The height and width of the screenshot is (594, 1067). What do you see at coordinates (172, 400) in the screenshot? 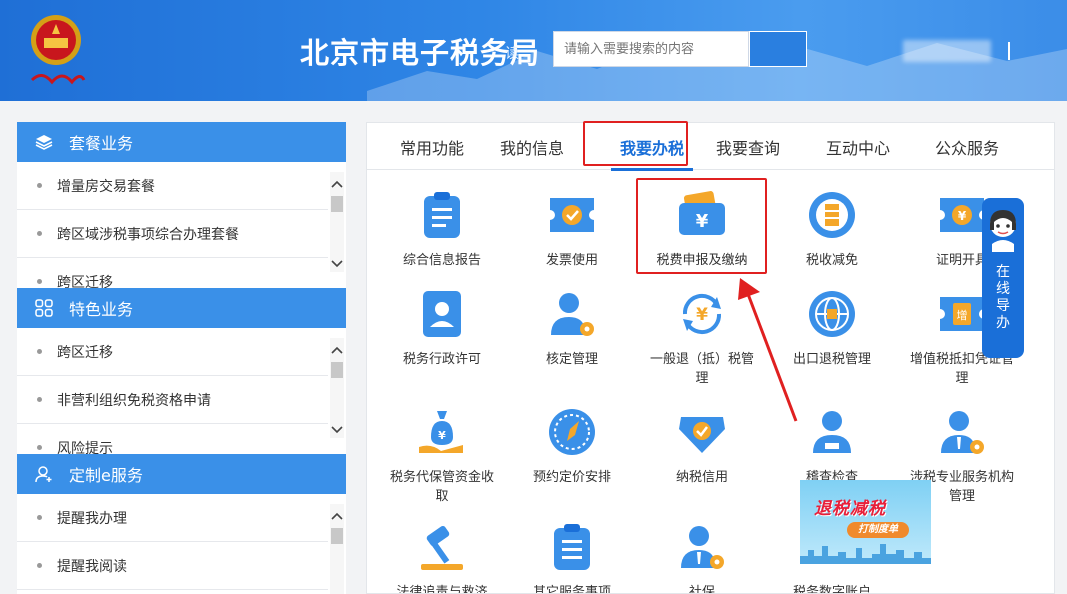
I see `list-item: 非营利组织免税资格申请` at bounding box center [172, 400].